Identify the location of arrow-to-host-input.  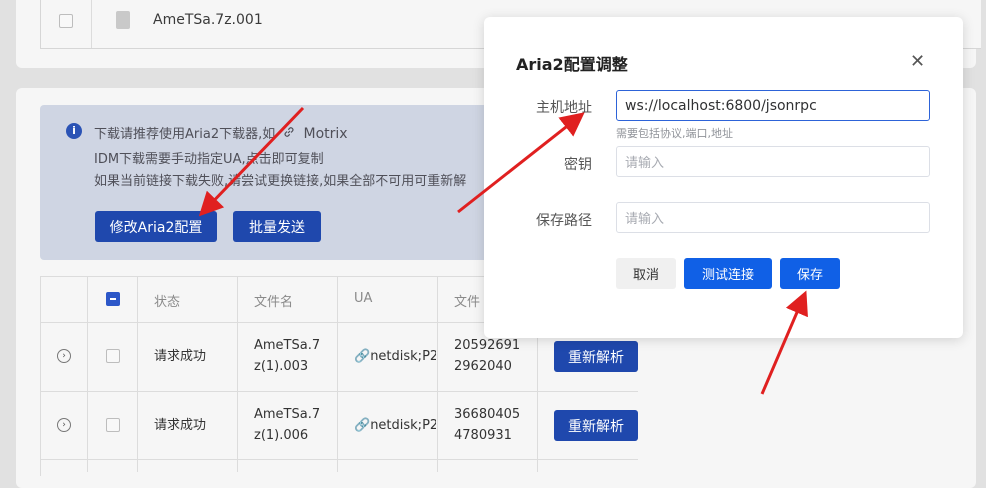
(521, 163).